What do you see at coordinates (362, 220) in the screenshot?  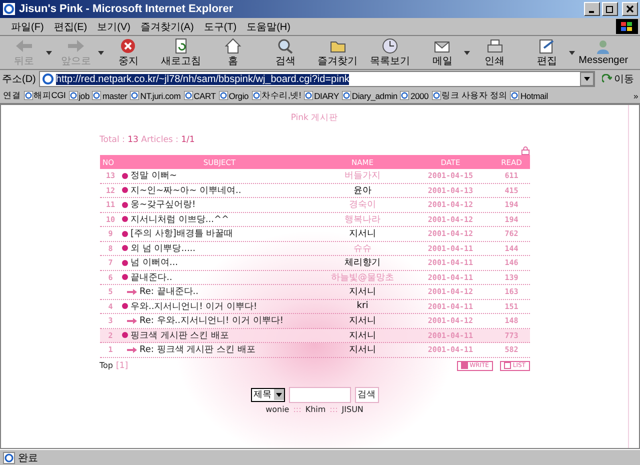 I see `author-name: 행복나라` at bounding box center [362, 220].